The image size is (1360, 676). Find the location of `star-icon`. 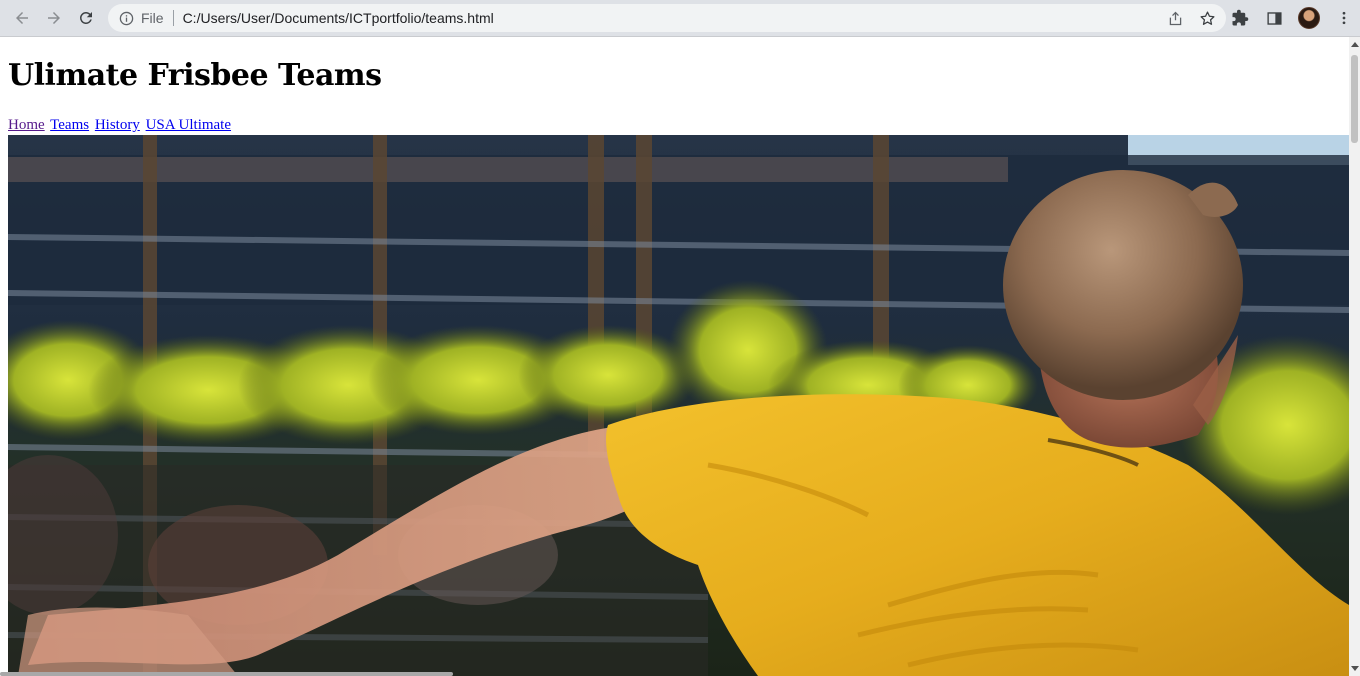

star-icon is located at coordinates (1207, 18).